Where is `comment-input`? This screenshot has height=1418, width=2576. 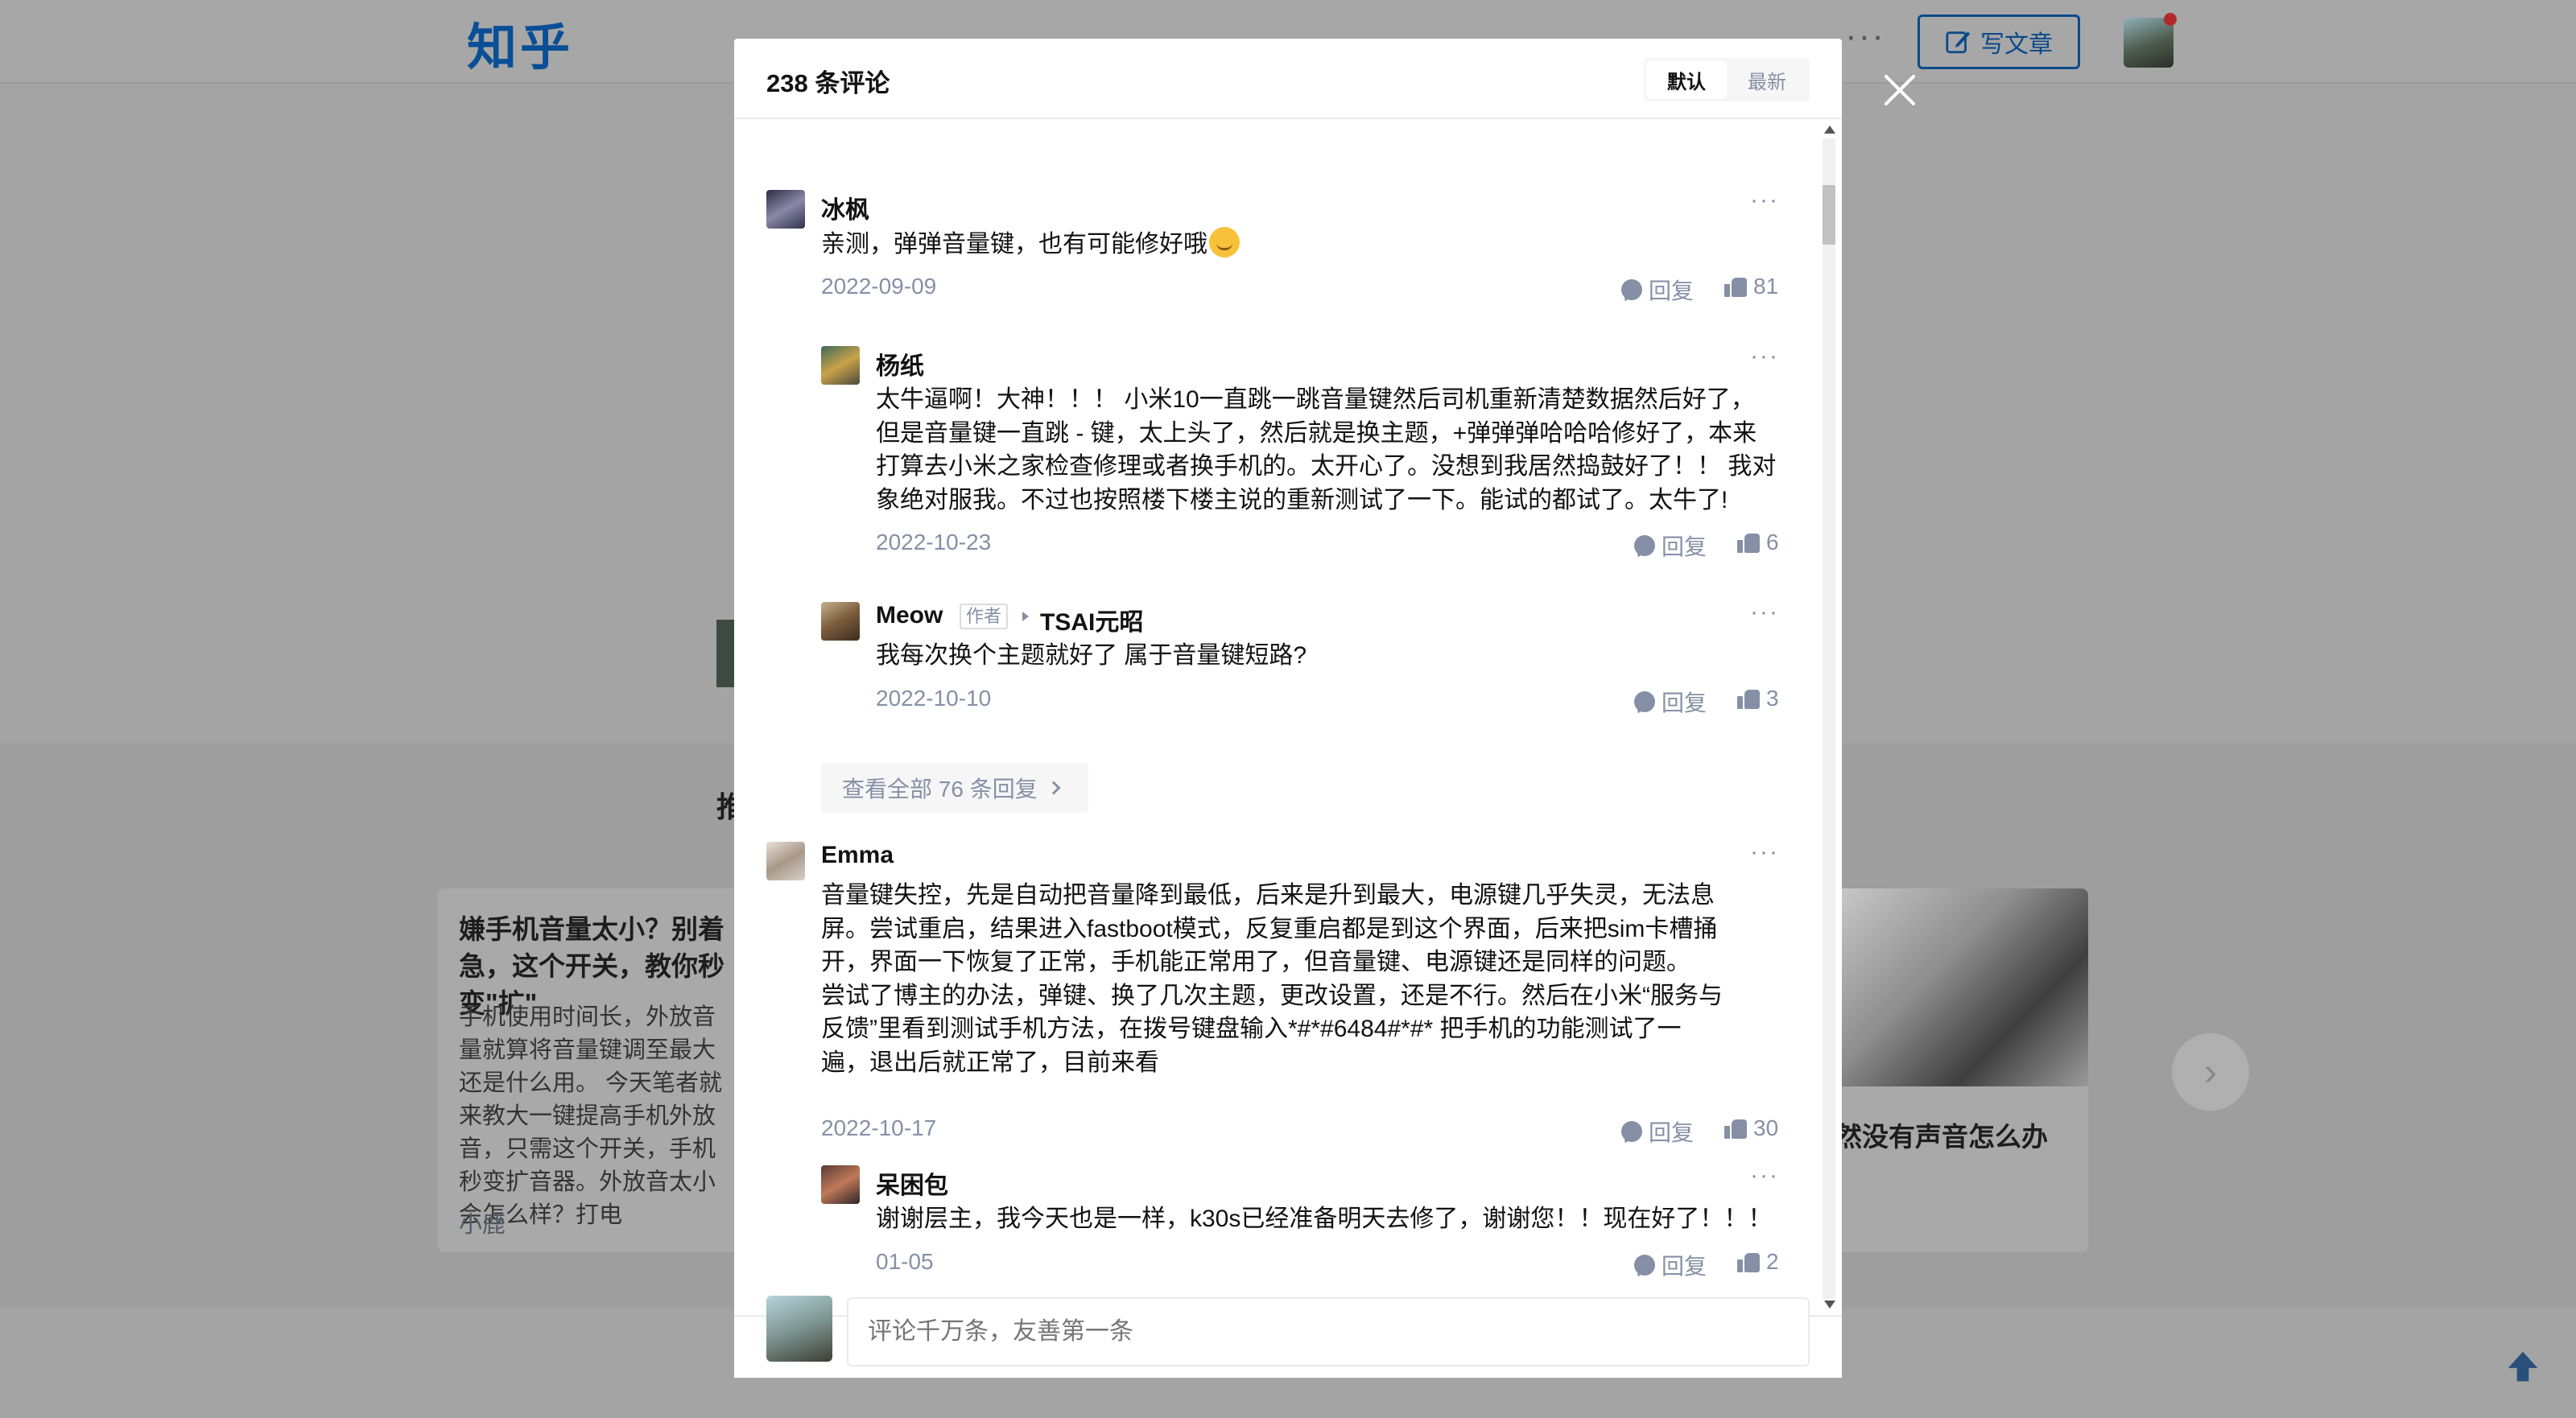 comment-input is located at coordinates (1328, 1331).